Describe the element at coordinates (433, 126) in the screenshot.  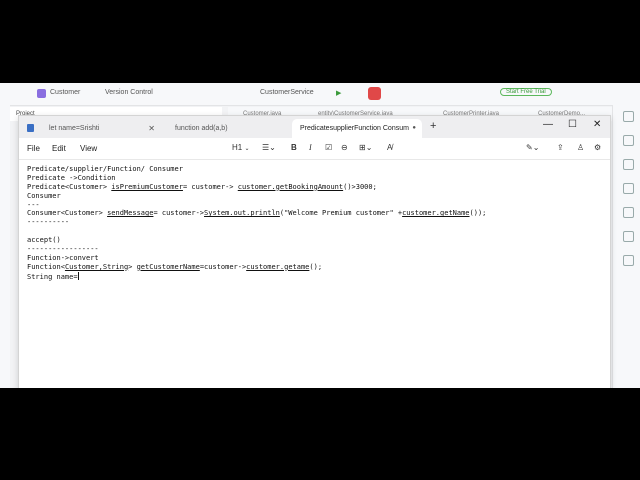
I see `new-tab-icon: +` at that location.